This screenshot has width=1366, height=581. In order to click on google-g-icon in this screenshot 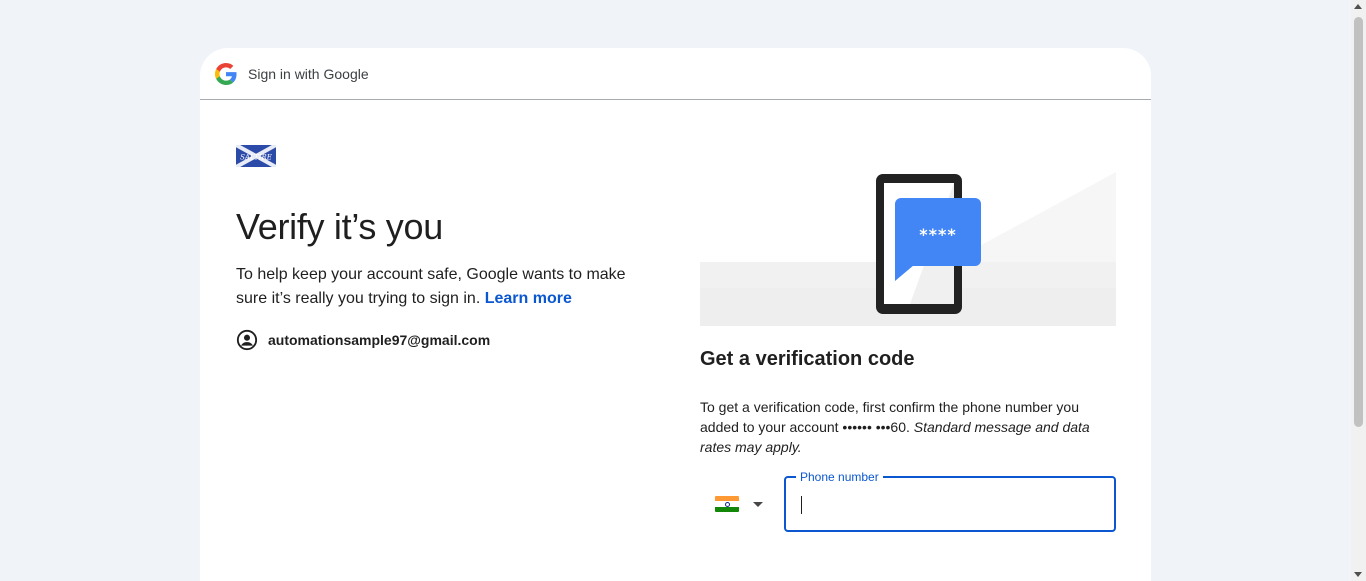, I will do `click(226, 73)`.